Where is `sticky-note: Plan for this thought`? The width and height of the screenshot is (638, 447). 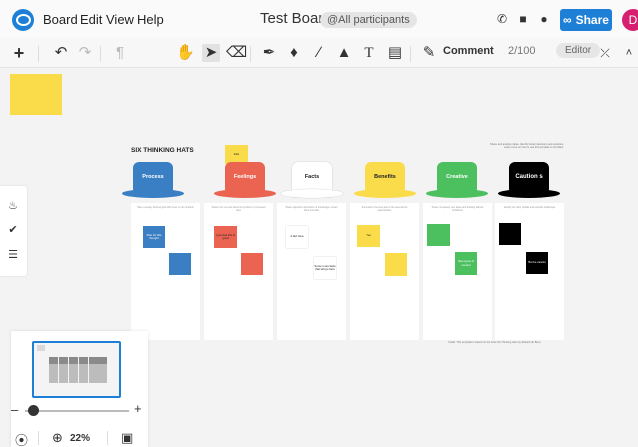 sticky-note: Plan for this thought is located at coordinates (154, 237).